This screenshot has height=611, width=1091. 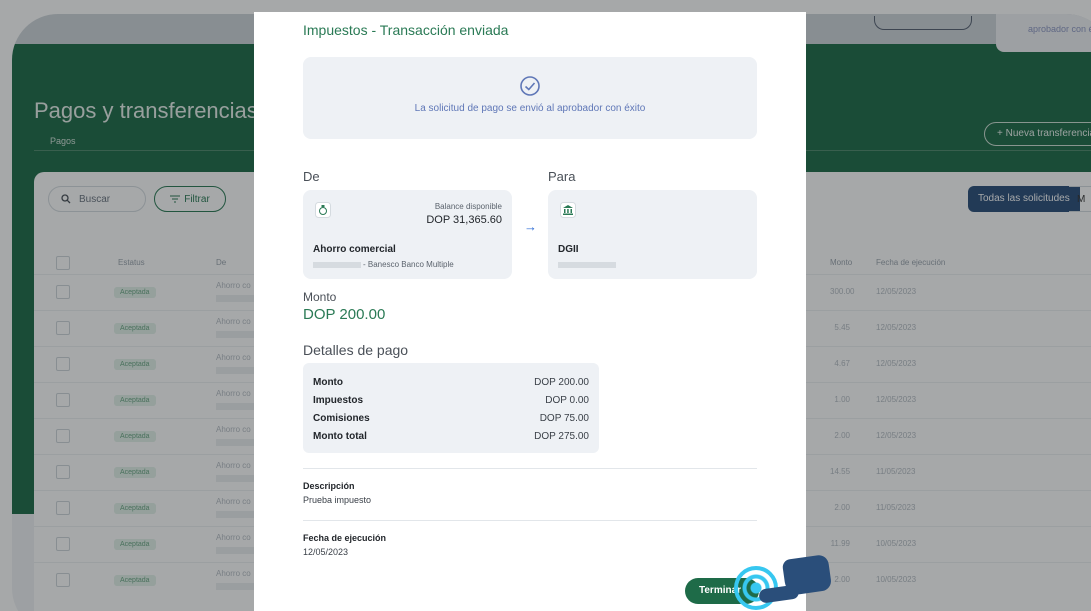 What do you see at coordinates (568, 249) in the screenshot?
I see `to-account-name: DGII` at bounding box center [568, 249].